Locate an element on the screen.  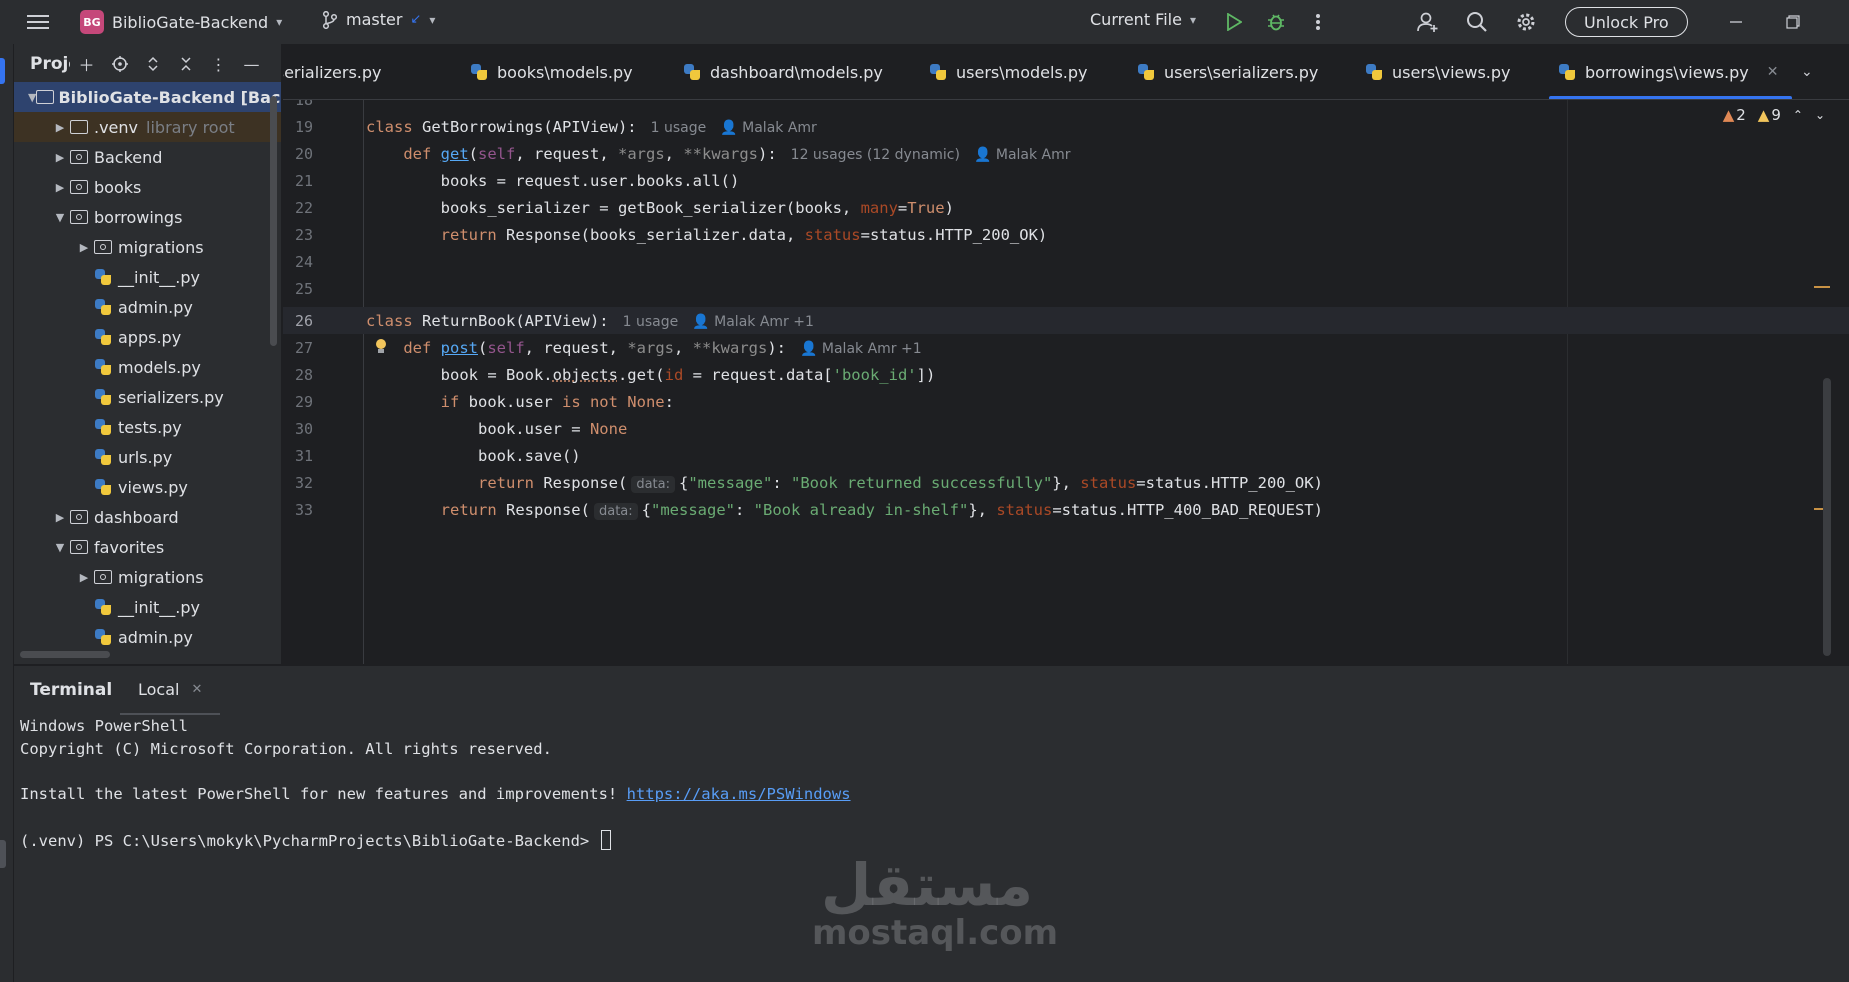
tree-node-file: apps.py is located at coordinates (147, 337).